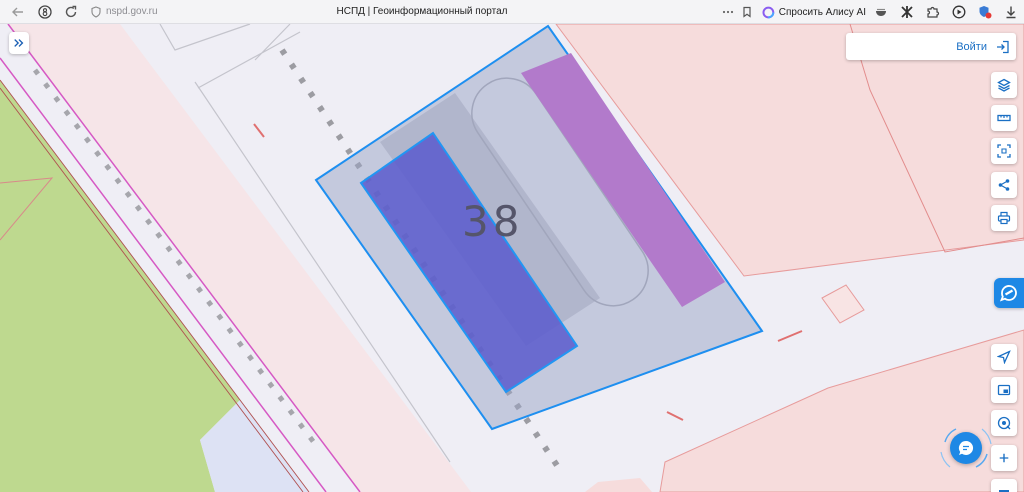 The height and width of the screenshot is (492, 1024). I want to click on alice-icon, so click(768, 12).